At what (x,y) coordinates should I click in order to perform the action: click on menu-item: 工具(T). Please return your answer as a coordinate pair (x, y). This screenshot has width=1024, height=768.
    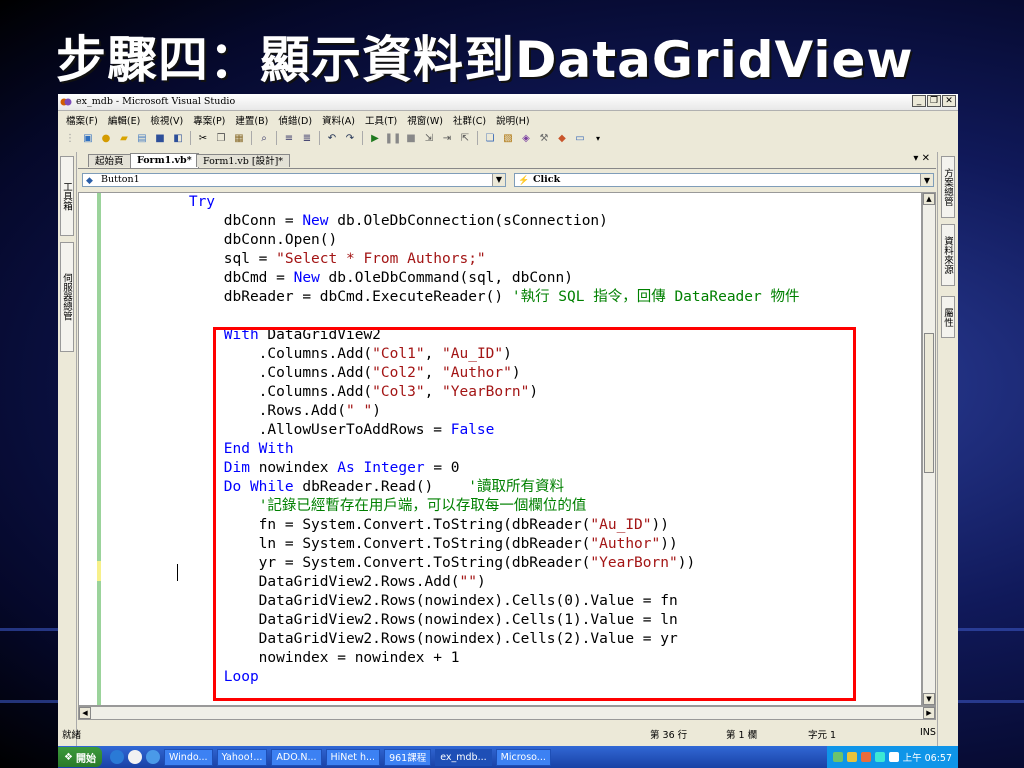
    Looking at the image, I should click on (382, 119).